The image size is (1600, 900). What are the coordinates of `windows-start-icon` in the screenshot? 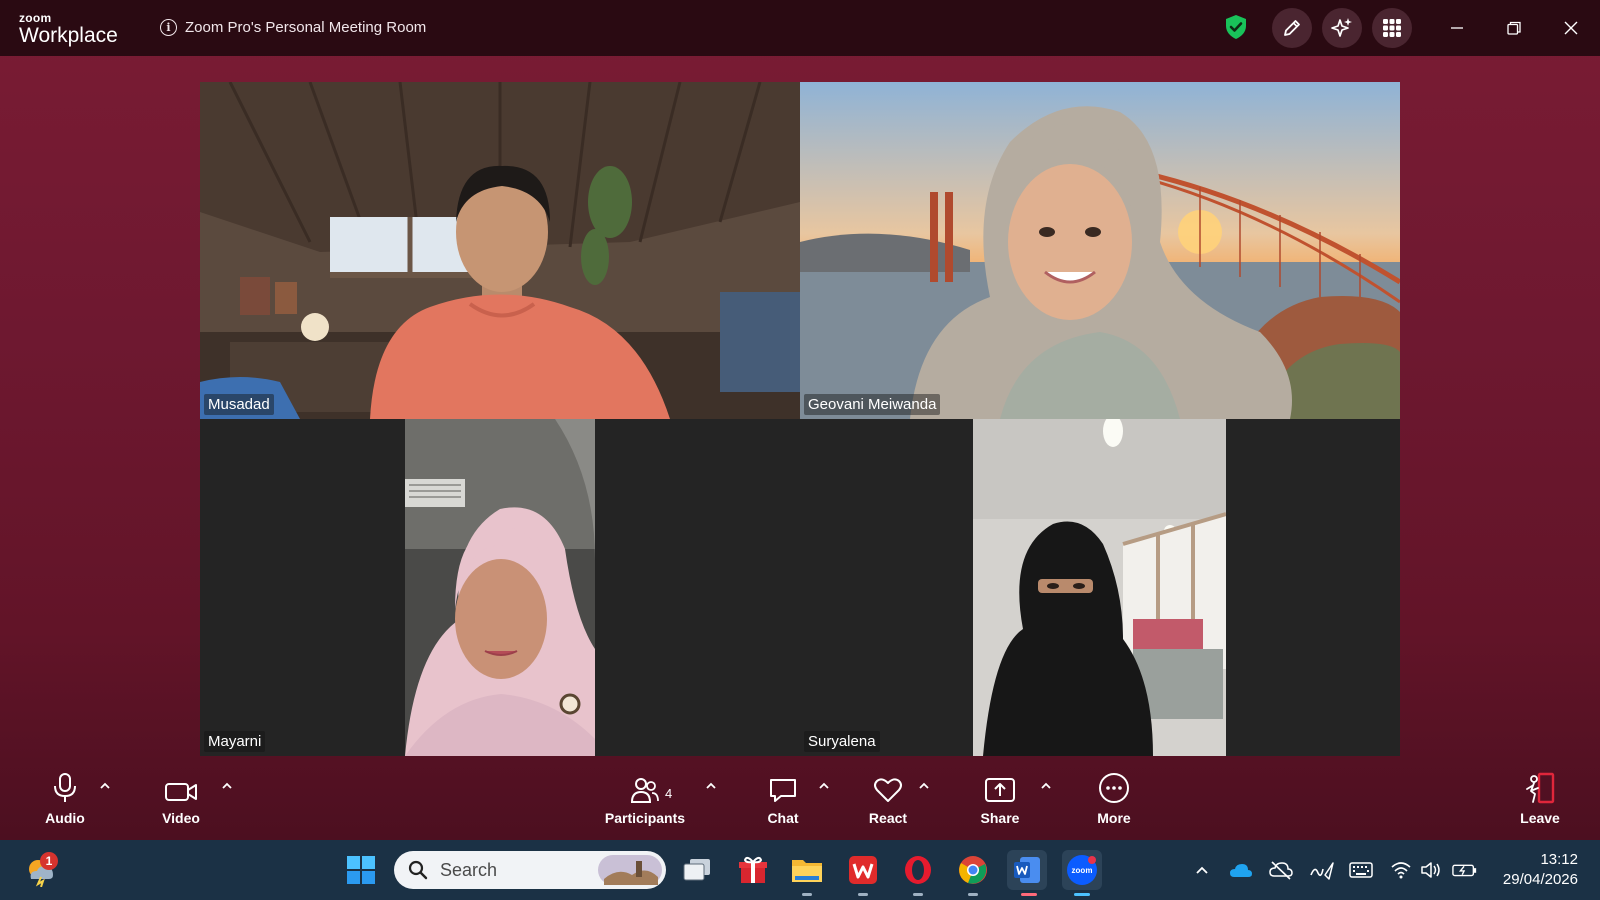 It's located at (361, 870).